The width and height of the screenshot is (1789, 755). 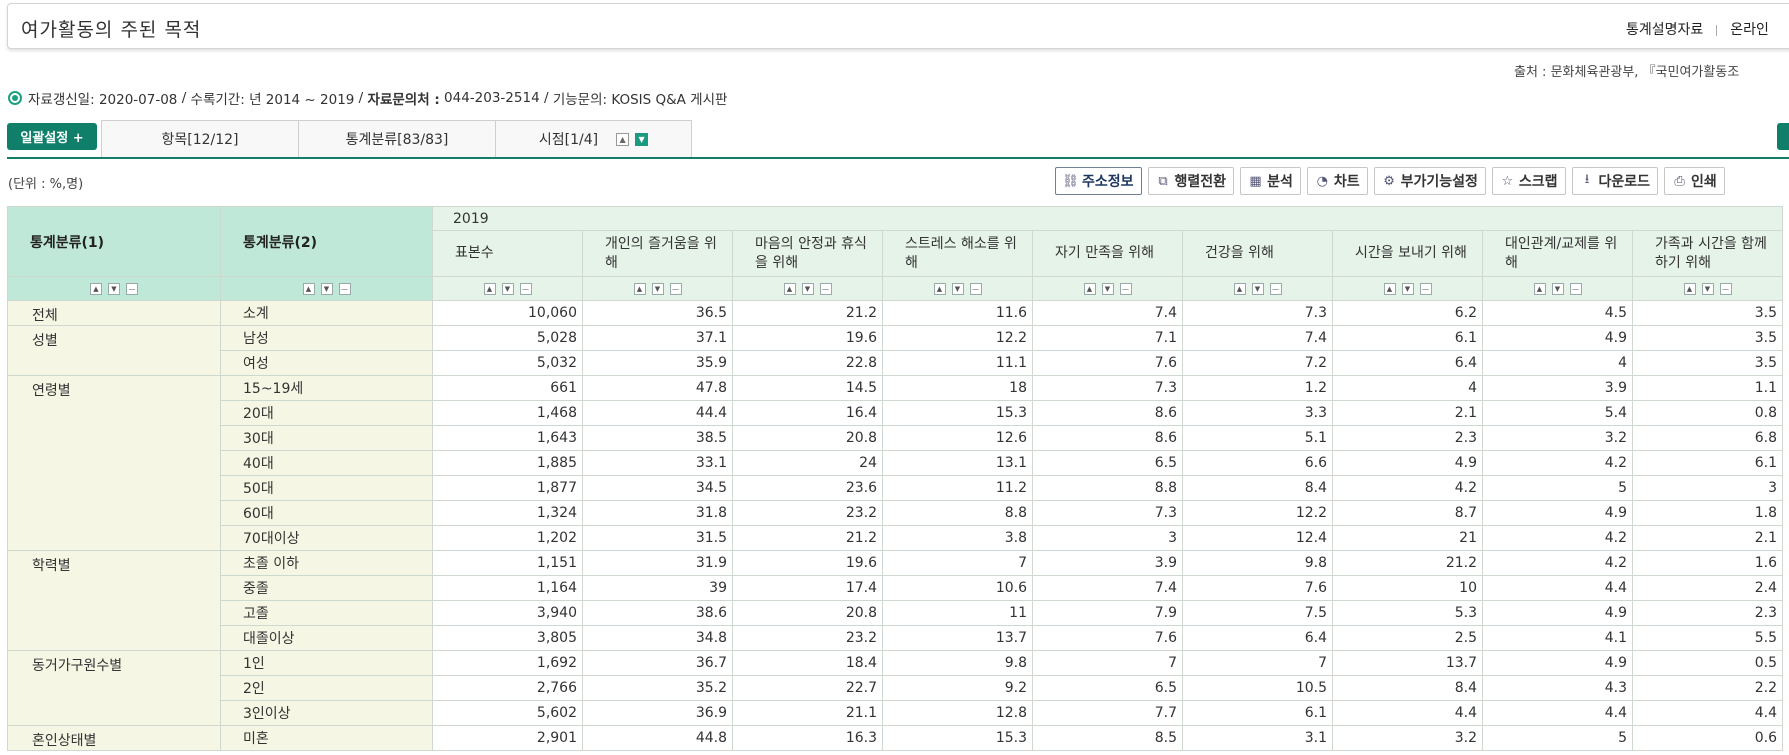 What do you see at coordinates (642, 139) in the screenshot?
I see `chevron-down-icon: ▼` at bounding box center [642, 139].